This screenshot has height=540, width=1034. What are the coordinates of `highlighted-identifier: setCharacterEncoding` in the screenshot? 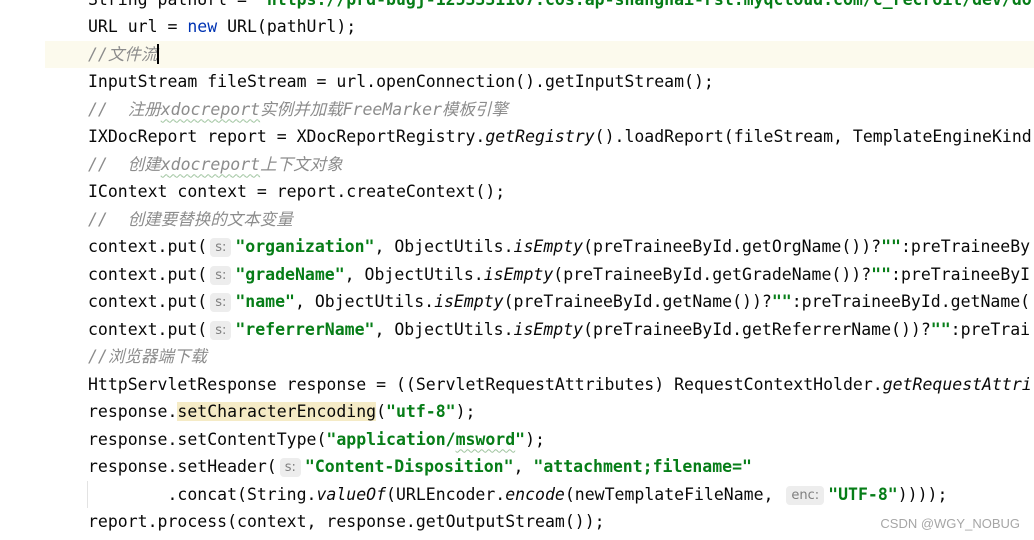 It's located at (277, 411).